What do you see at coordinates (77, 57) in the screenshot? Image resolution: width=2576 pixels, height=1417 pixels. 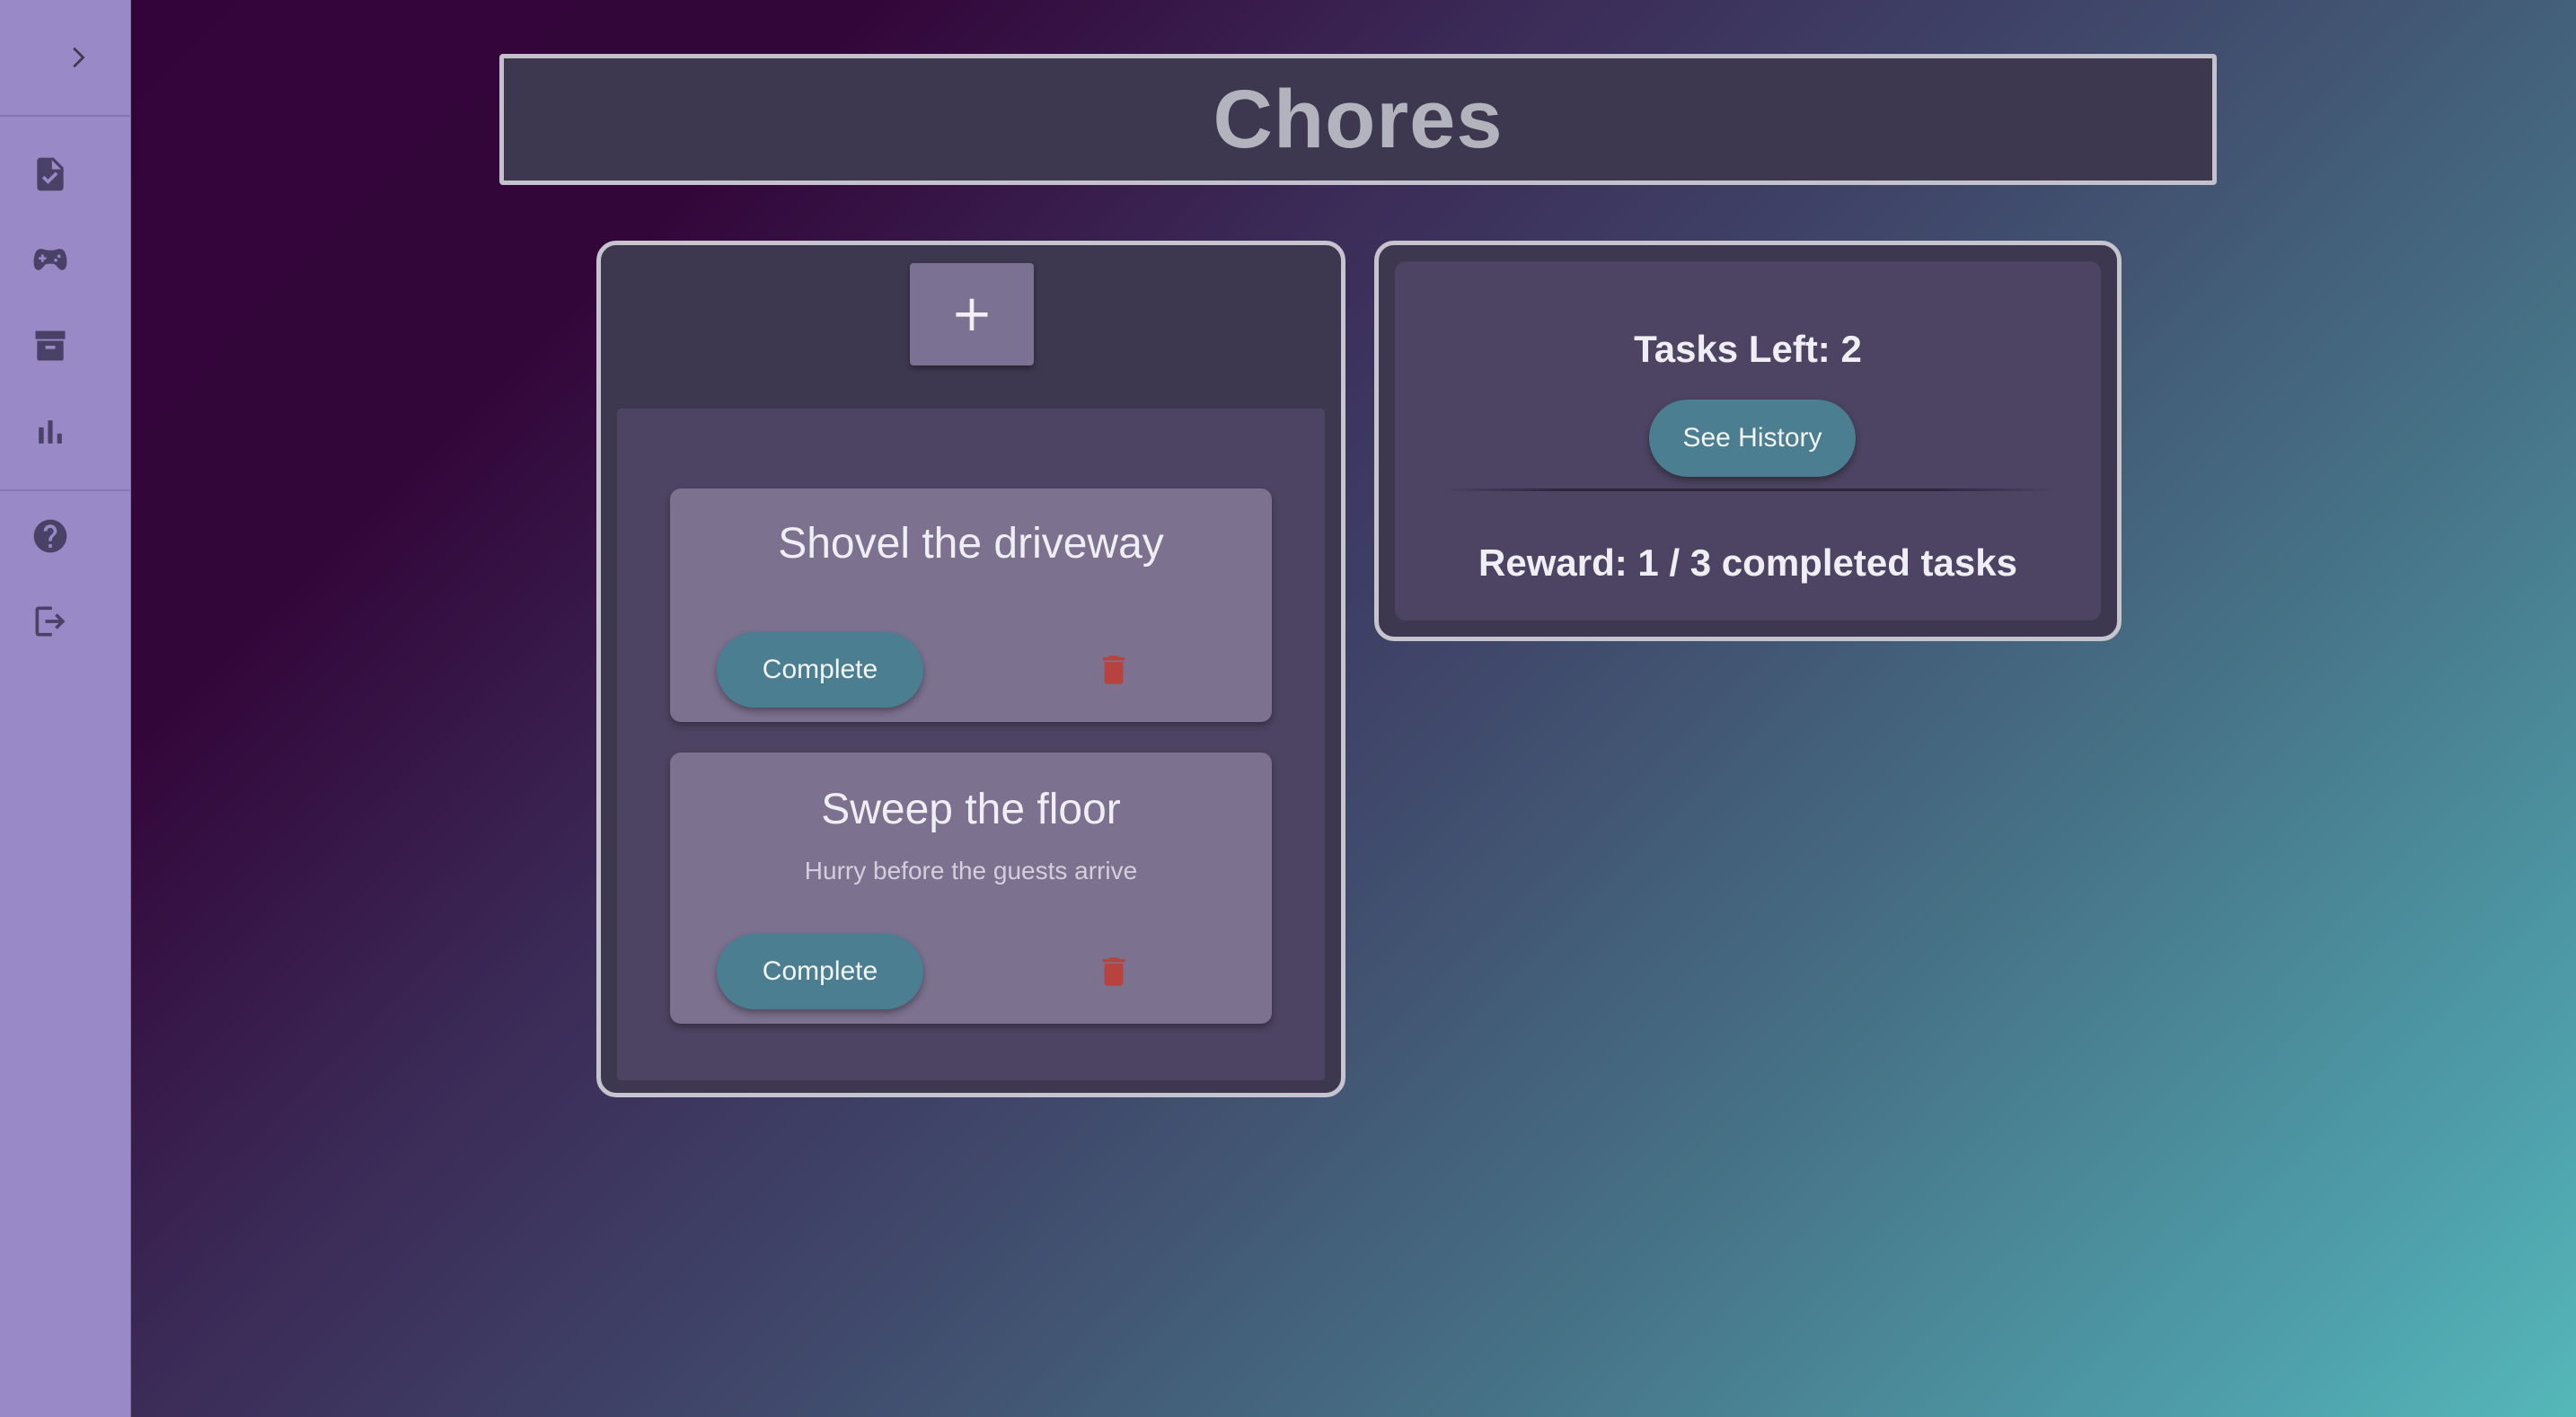 I see `chevron-right-icon` at bounding box center [77, 57].